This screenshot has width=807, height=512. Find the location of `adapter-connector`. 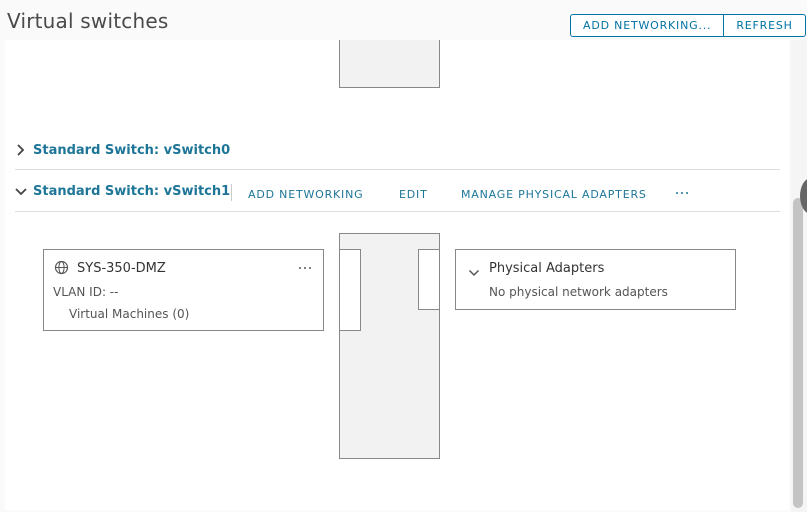

adapter-connector is located at coordinates (429, 279).